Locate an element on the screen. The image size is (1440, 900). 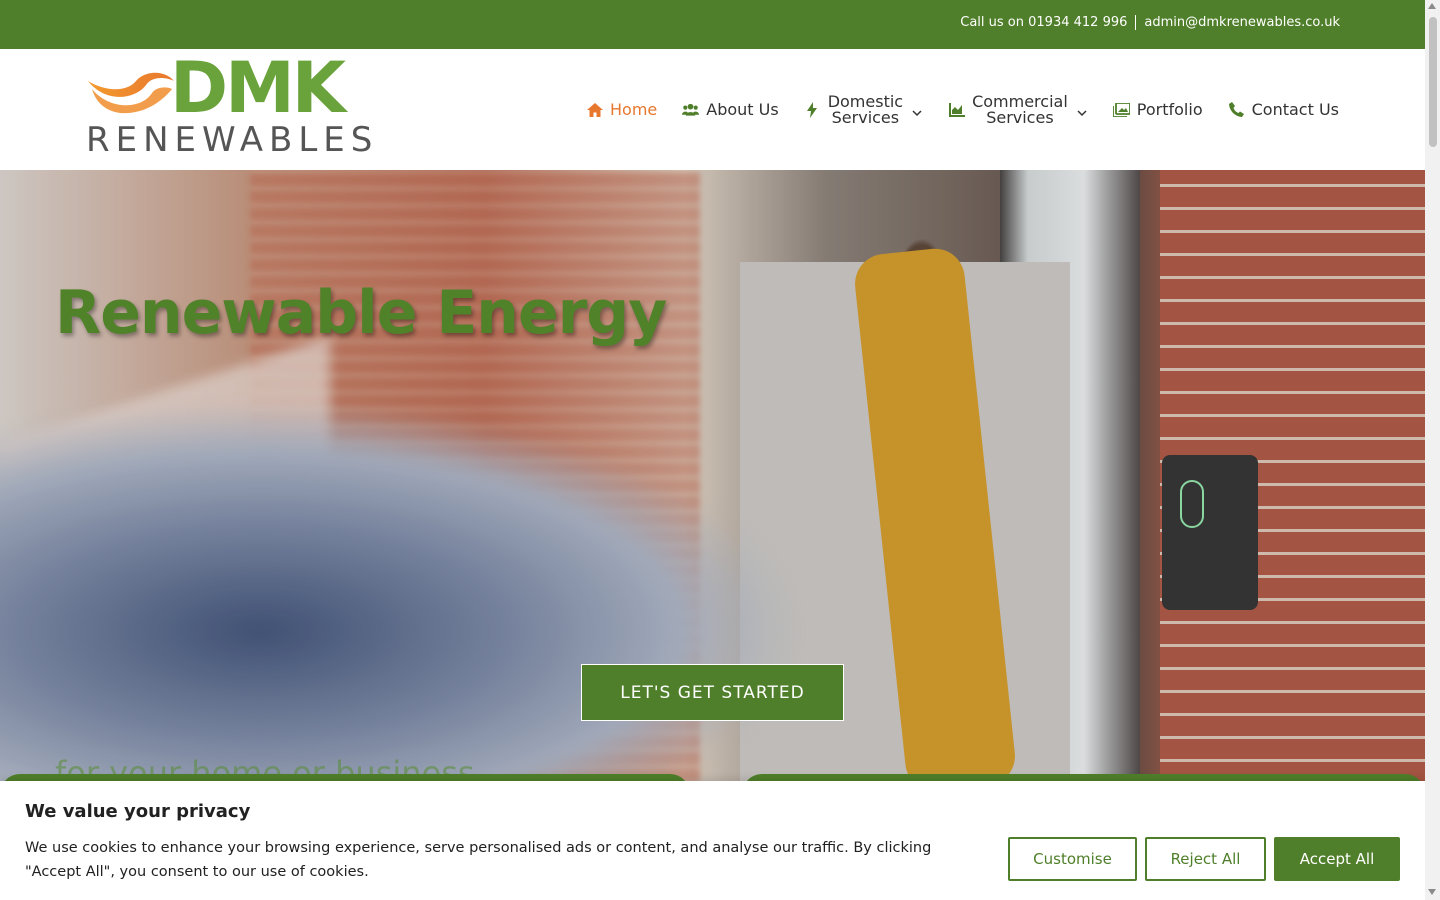
get-started-button: LET'S GET STARTED is located at coordinates (712, 692).